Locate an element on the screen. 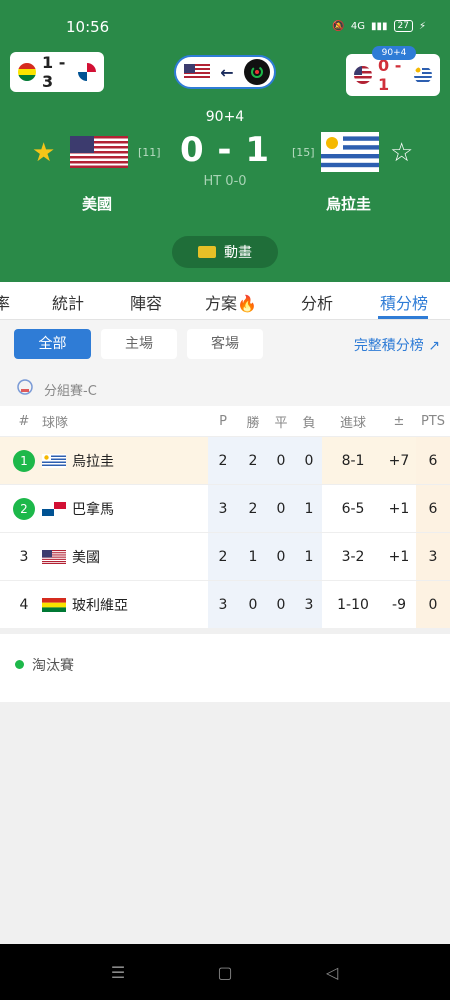  prev-match-score: 1 - 3 is located at coordinates (54, 72).